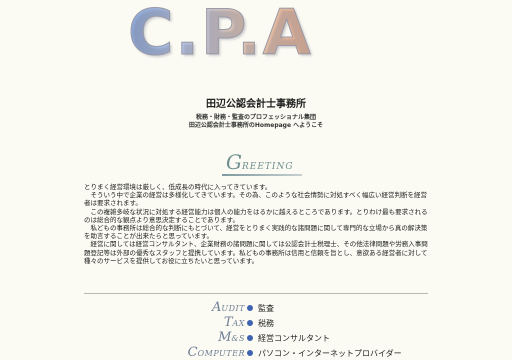 The image size is (512, 360). Describe the element at coordinates (266, 308) in the screenshot. I see `menu-item-audit-link: 監査` at that location.